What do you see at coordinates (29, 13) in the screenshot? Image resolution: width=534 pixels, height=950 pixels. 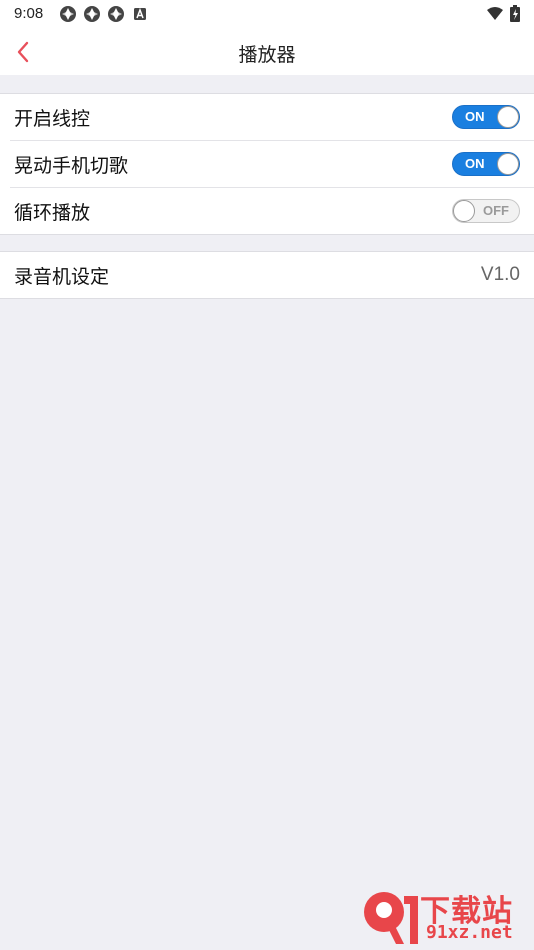 I see `status-time: 9:08` at bounding box center [29, 13].